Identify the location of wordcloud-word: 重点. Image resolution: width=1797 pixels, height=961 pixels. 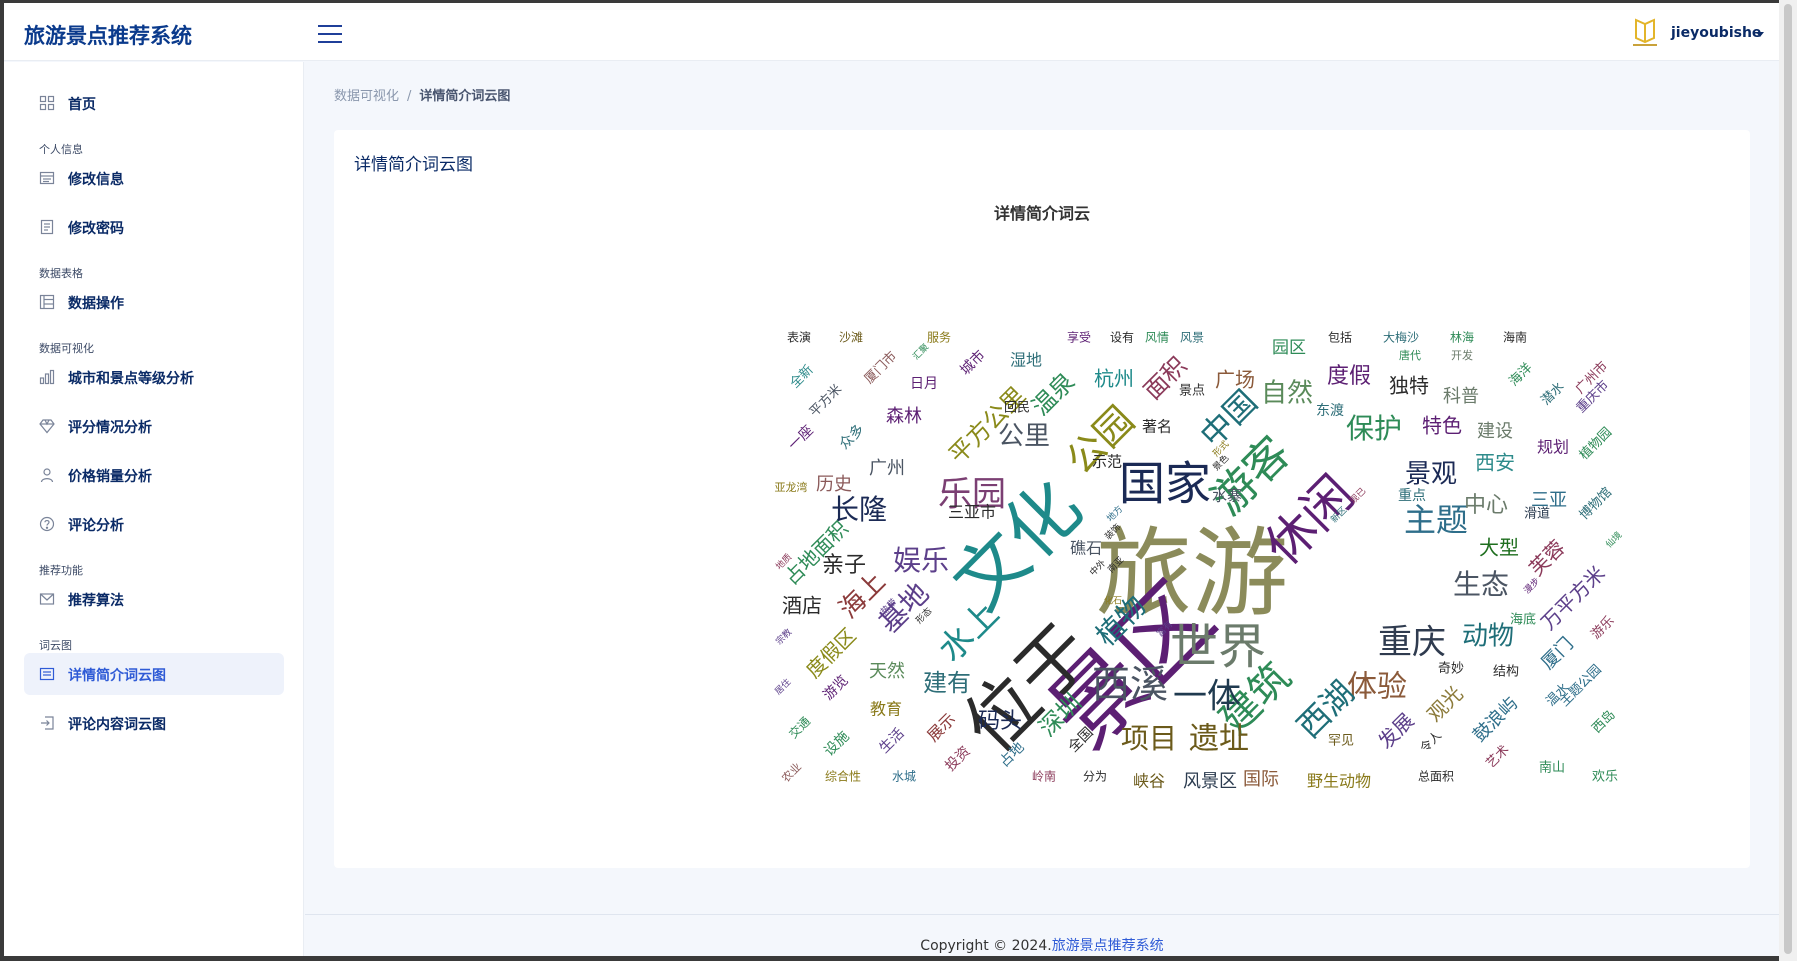
(1412, 496).